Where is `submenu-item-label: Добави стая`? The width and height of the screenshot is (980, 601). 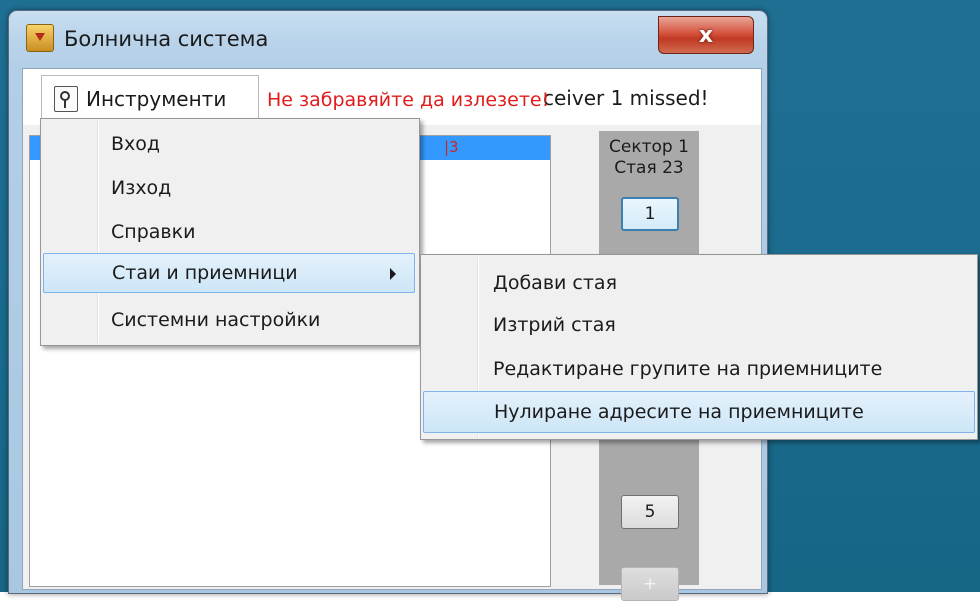 submenu-item-label: Добави стая is located at coordinates (555, 283).